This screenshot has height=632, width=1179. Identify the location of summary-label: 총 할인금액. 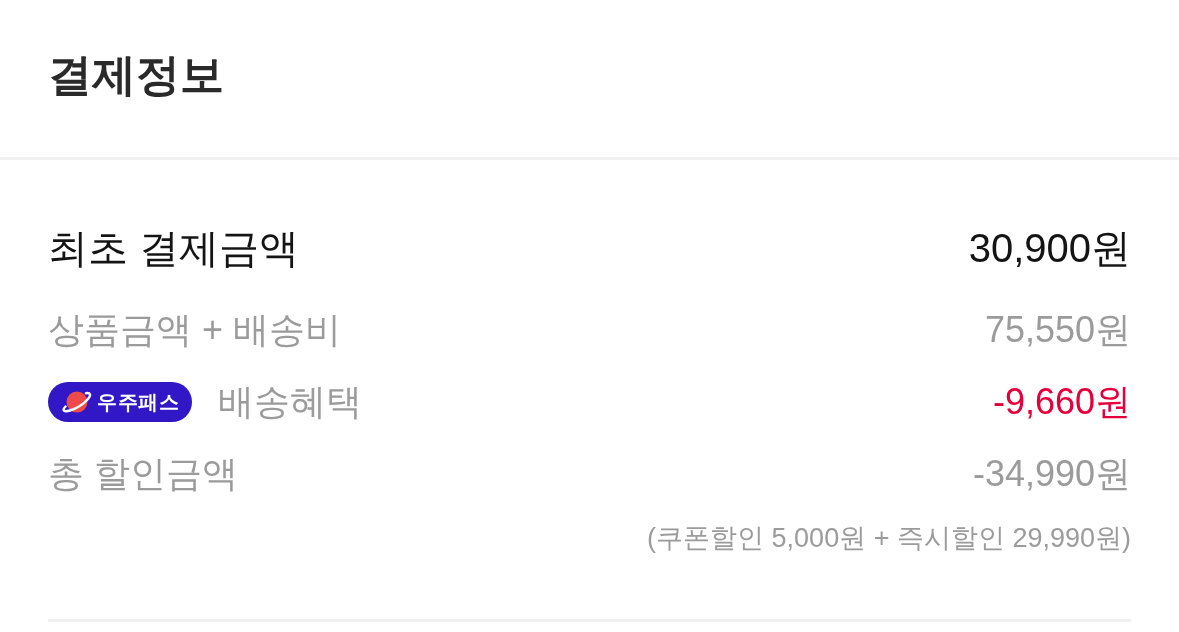
(143, 473).